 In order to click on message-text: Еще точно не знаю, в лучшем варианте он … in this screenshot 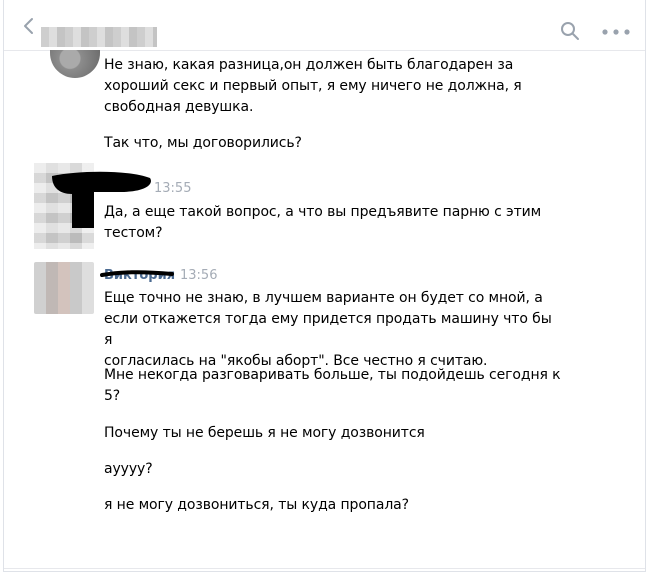, I will do `click(328, 329)`.